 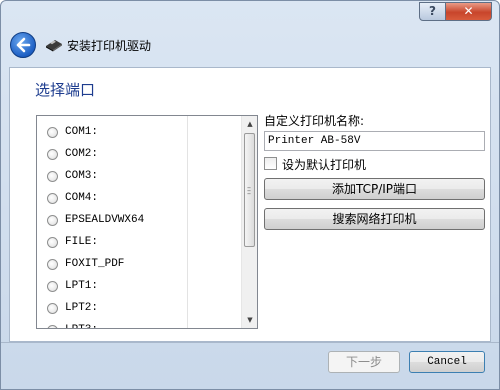 I want to click on port-label: LPT3:, so click(x=81, y=326).